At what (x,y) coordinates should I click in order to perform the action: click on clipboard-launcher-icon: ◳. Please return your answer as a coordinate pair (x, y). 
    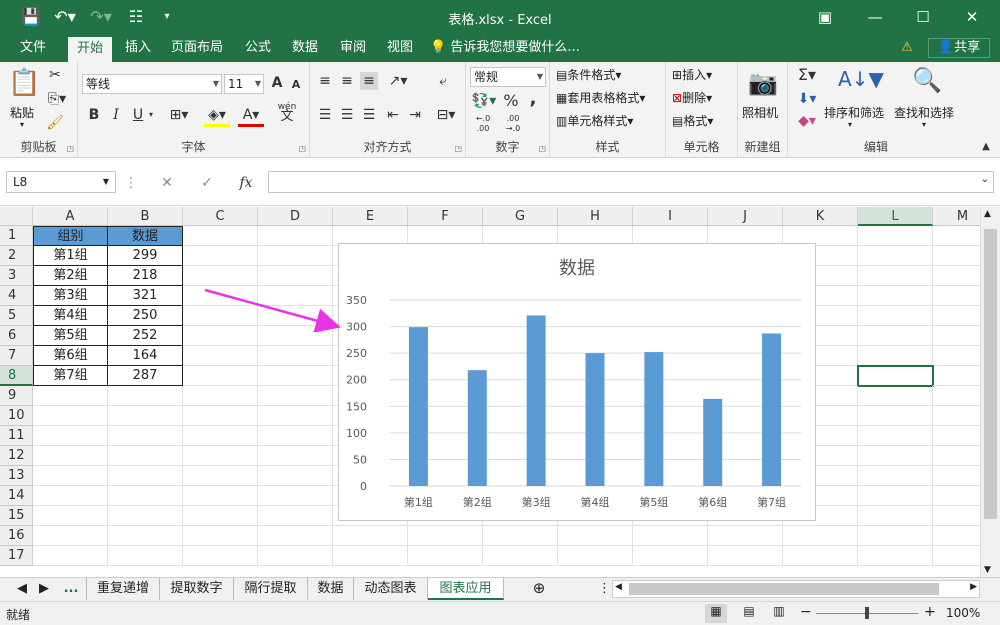
    Looking at the image, I should click on (70, 148).